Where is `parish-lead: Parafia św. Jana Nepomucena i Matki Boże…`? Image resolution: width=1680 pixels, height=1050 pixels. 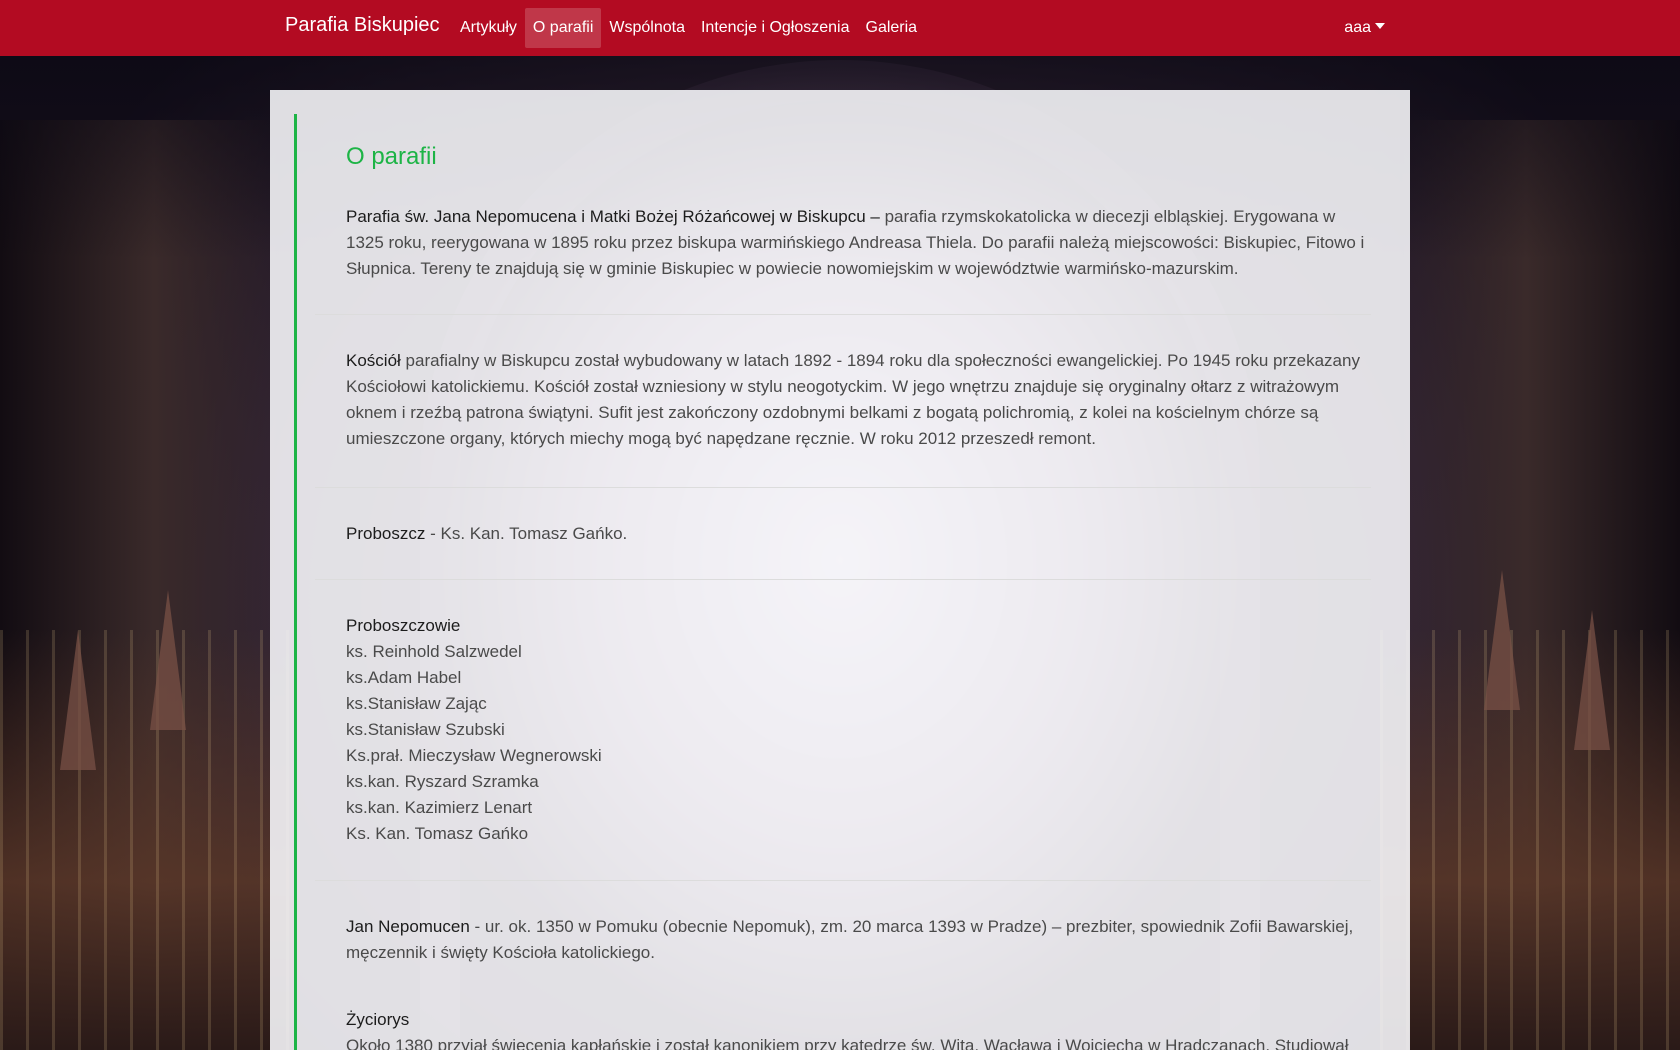
parish-lead: Parafia św. Jana Nepomucena i Matki Boże… is located at coordinates (613, 216).